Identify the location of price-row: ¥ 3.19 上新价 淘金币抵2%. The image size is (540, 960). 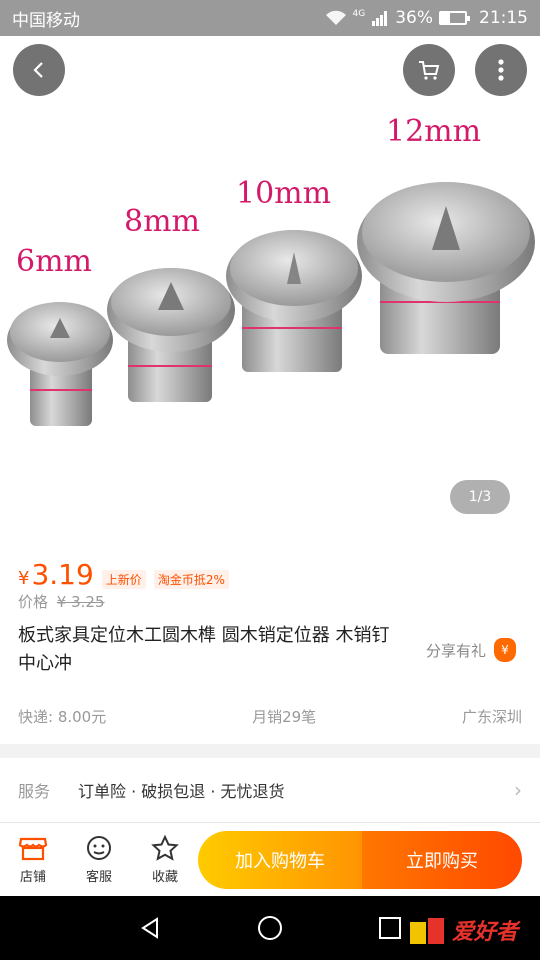
(123, 574).